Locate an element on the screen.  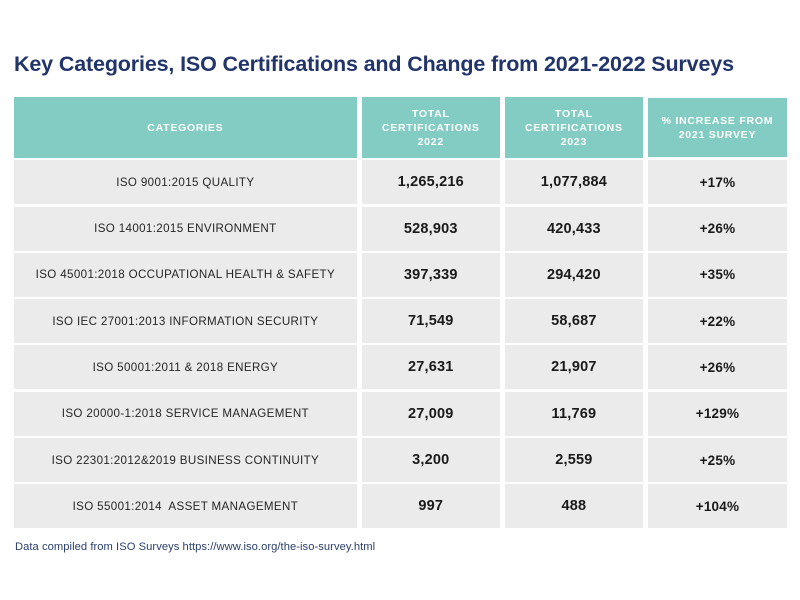
cell-total-2023-text: 294,420 is located at coordinates (573, 274).